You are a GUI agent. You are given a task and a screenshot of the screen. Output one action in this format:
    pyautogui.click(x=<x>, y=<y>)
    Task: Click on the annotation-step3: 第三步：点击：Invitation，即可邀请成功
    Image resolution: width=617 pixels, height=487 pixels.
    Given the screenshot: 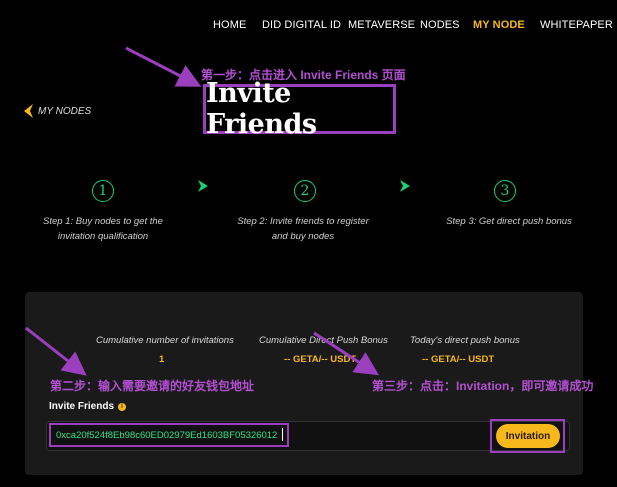 What is the action you would take?
    pyautogui.click(x=483, y=386)
    